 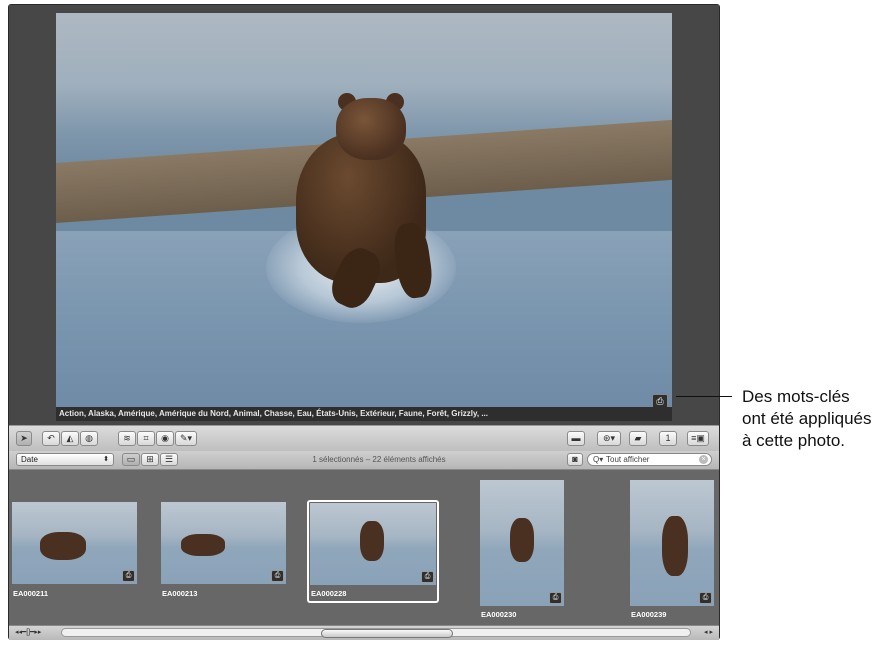 I want to click on search-value: Tout afficher, so click(x=628, y=459).